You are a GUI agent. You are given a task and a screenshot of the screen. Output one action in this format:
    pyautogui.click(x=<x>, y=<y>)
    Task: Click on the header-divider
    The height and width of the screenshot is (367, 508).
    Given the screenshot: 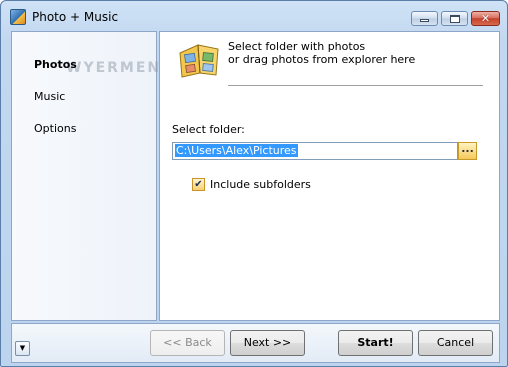 What is the action you would take?
    pyautogui.click(x=355, y=85)
    